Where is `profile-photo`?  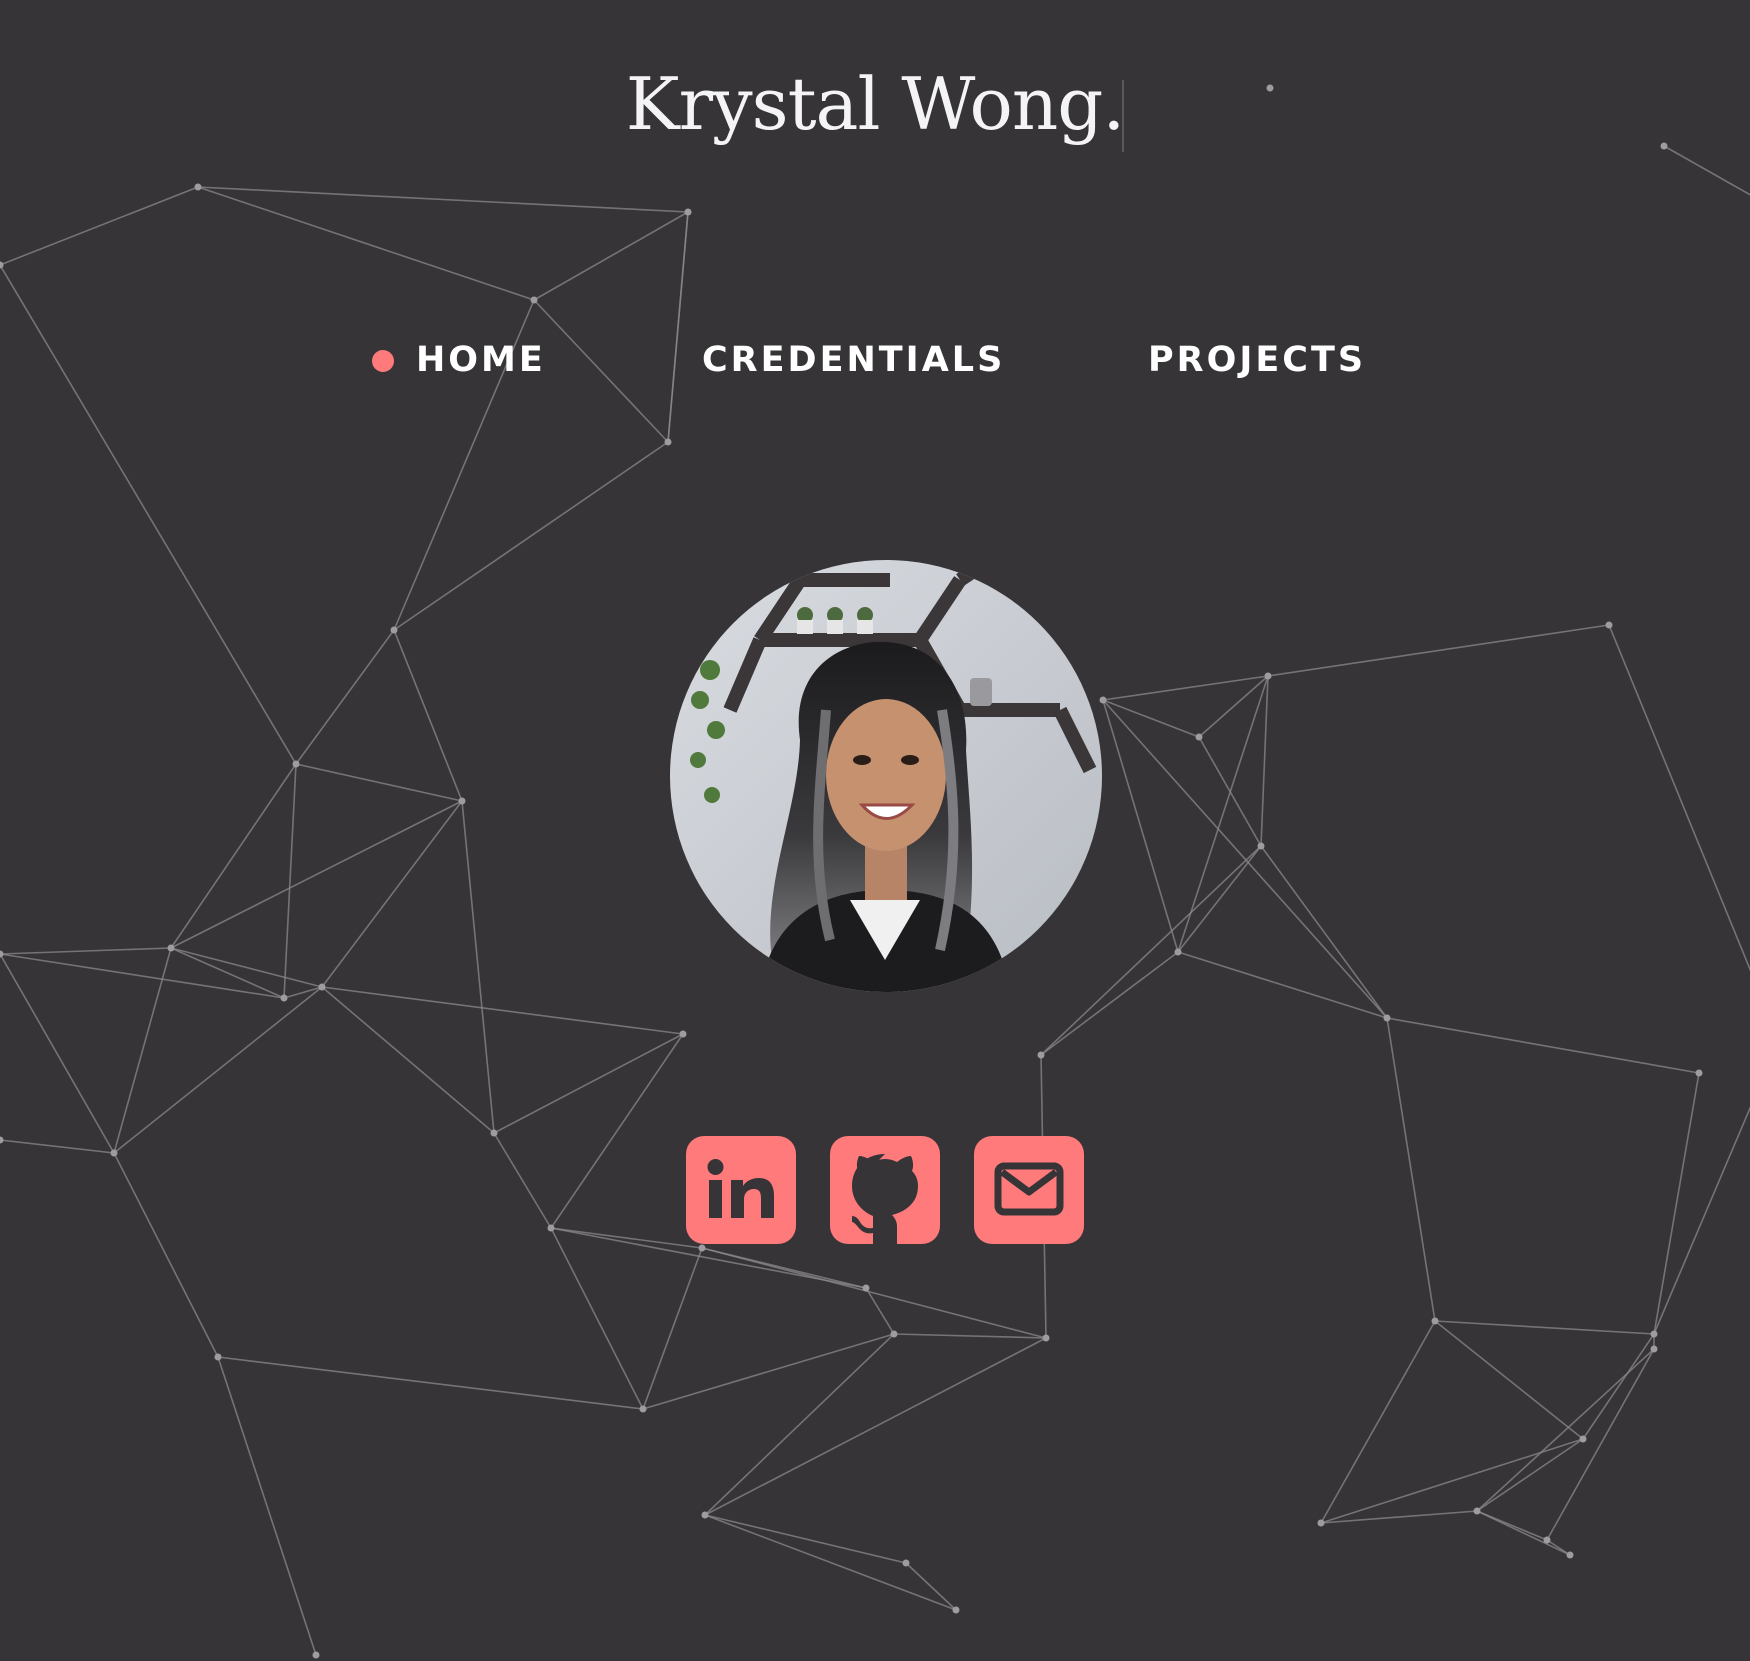
profile-photo is located at coordinates (886, 776).